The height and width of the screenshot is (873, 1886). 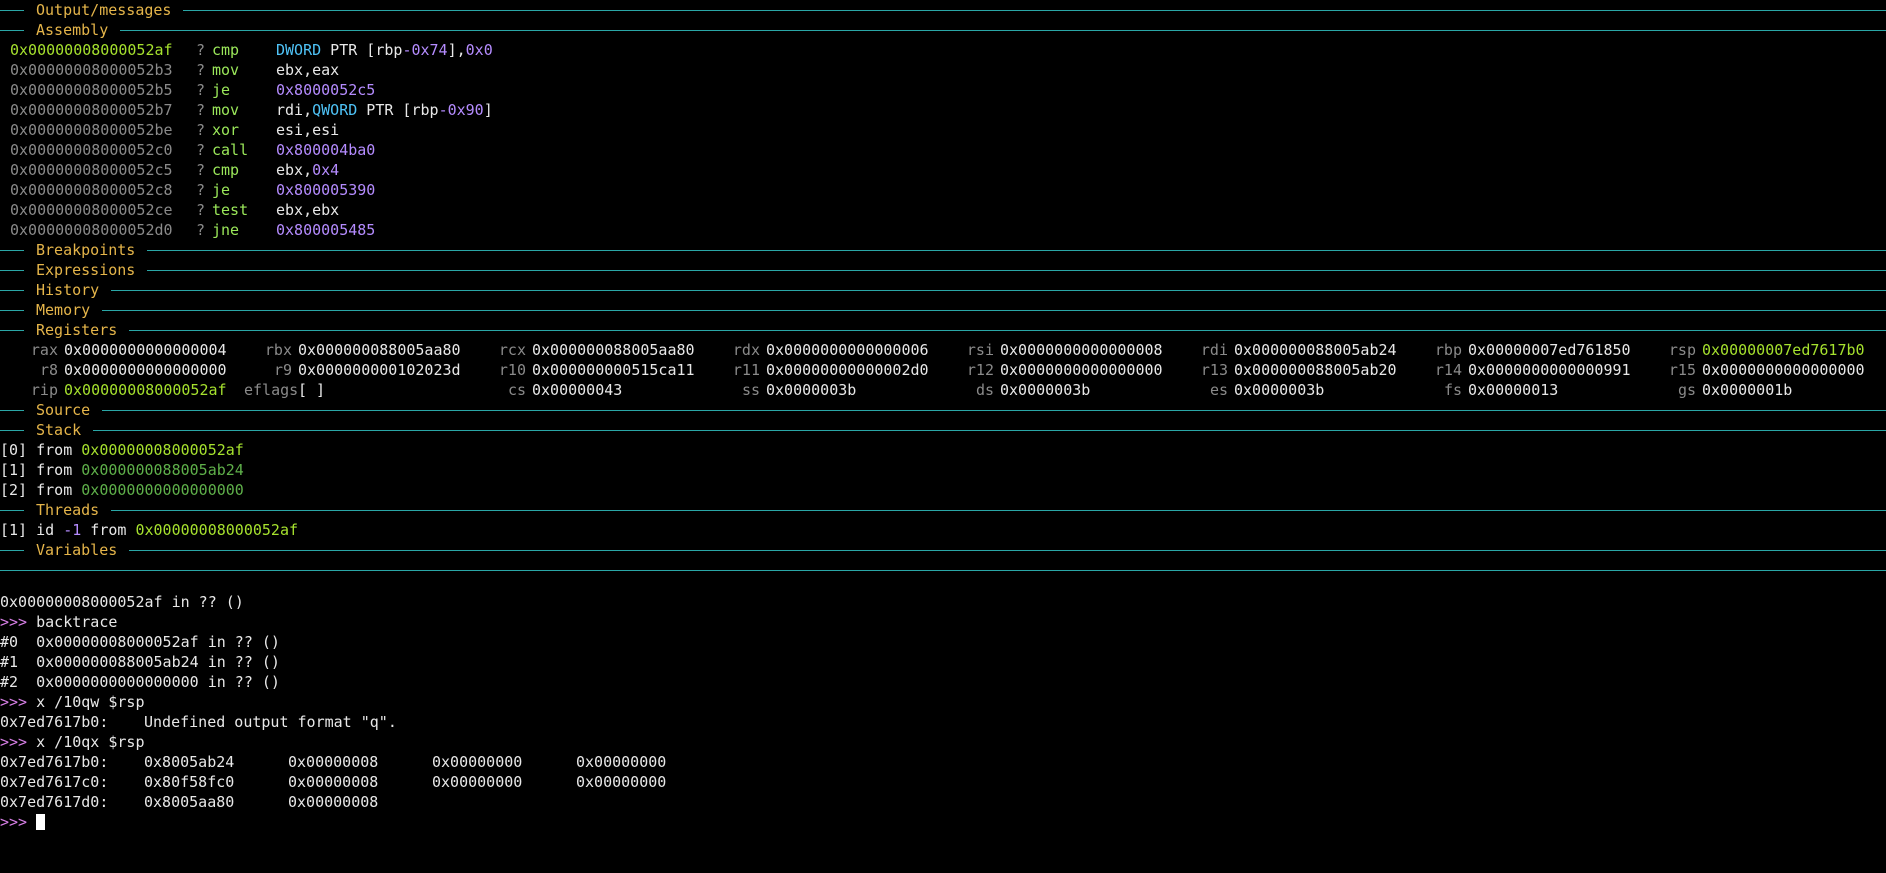 I want to click on asm-line: 0x00000008000052b3? mov ebx,eax, so click(x=943, y=70).